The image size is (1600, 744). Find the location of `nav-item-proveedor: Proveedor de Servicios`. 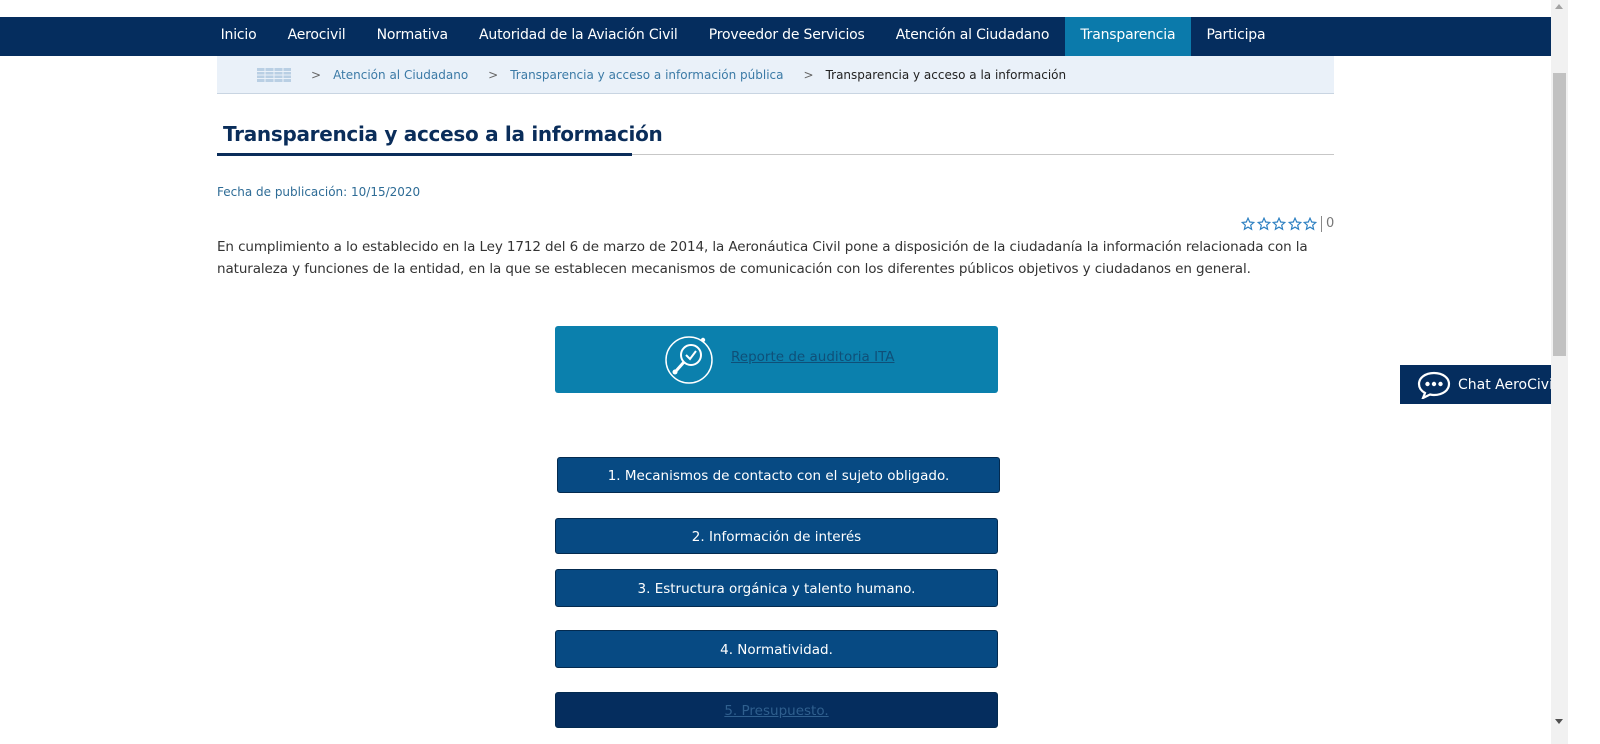

nav-item-proveedor: Proveedor de Servicios is located at coordinates (786, 36).